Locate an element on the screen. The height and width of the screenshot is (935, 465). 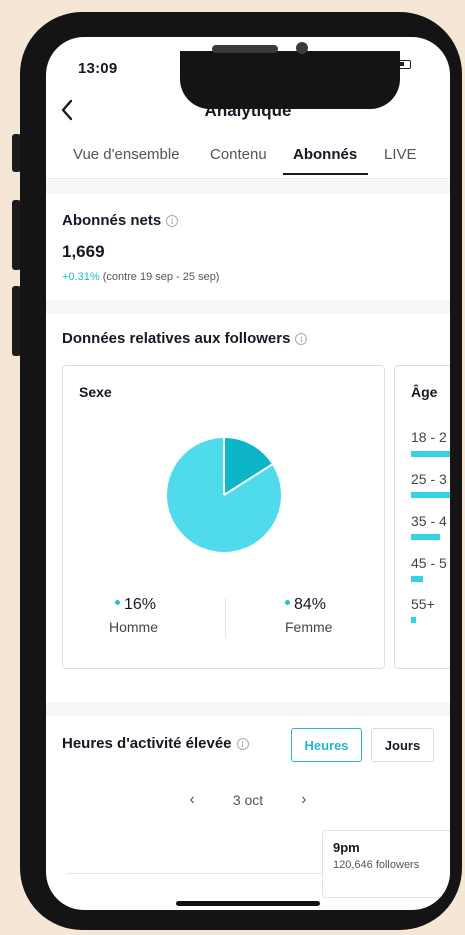
front-camera is located at coordinates (302, 48).